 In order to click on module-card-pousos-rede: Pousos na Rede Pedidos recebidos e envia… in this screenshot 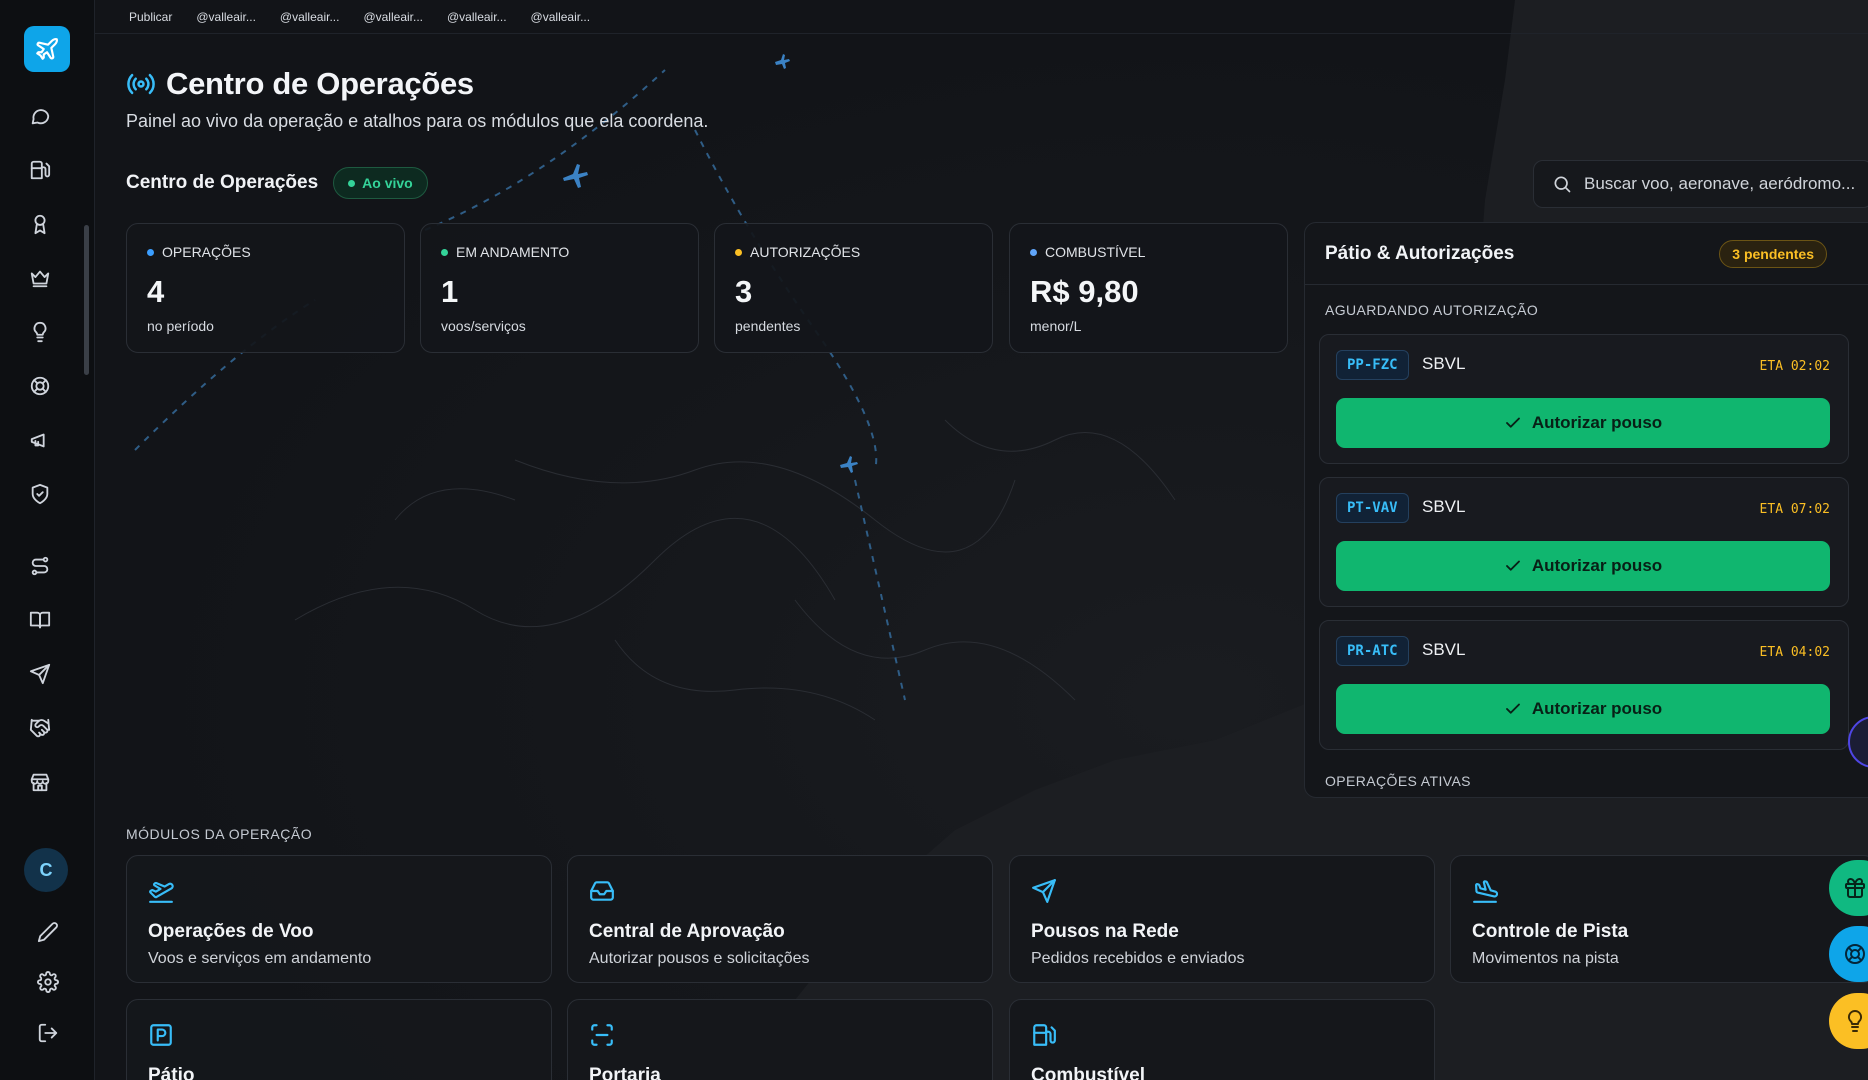, I will do `click(1222, 919)`.